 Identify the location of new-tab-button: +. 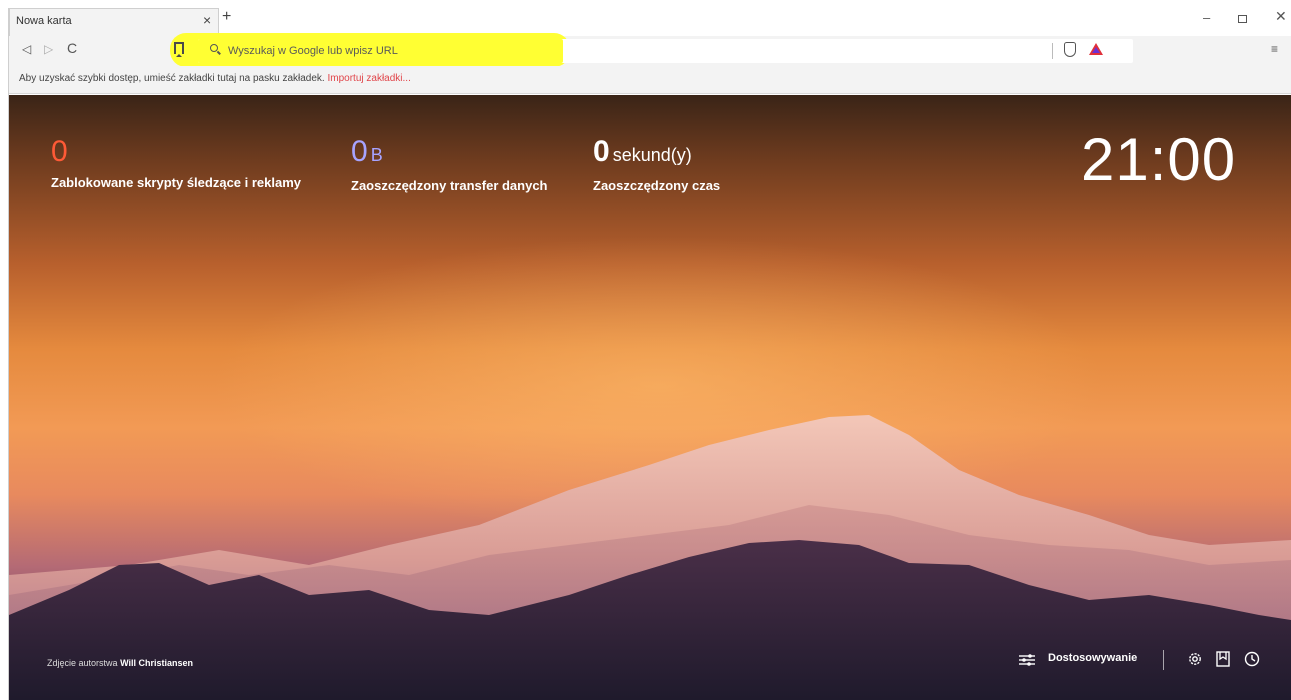
(226, 17).